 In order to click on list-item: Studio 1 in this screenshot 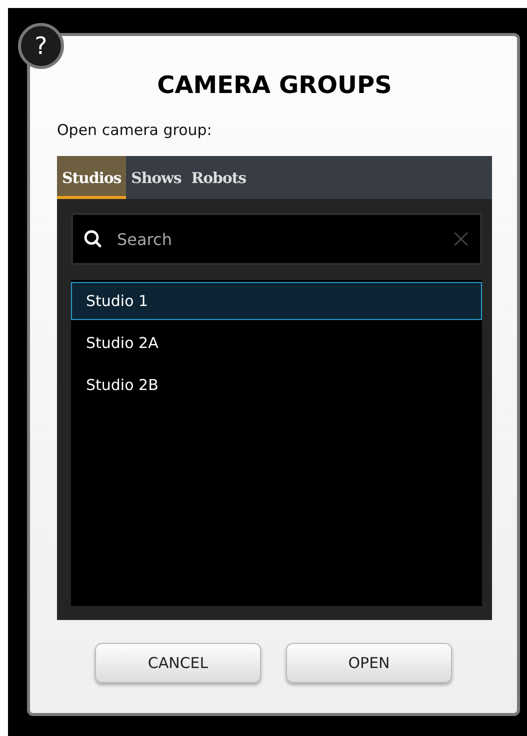, I will do `click(276, 301)`.